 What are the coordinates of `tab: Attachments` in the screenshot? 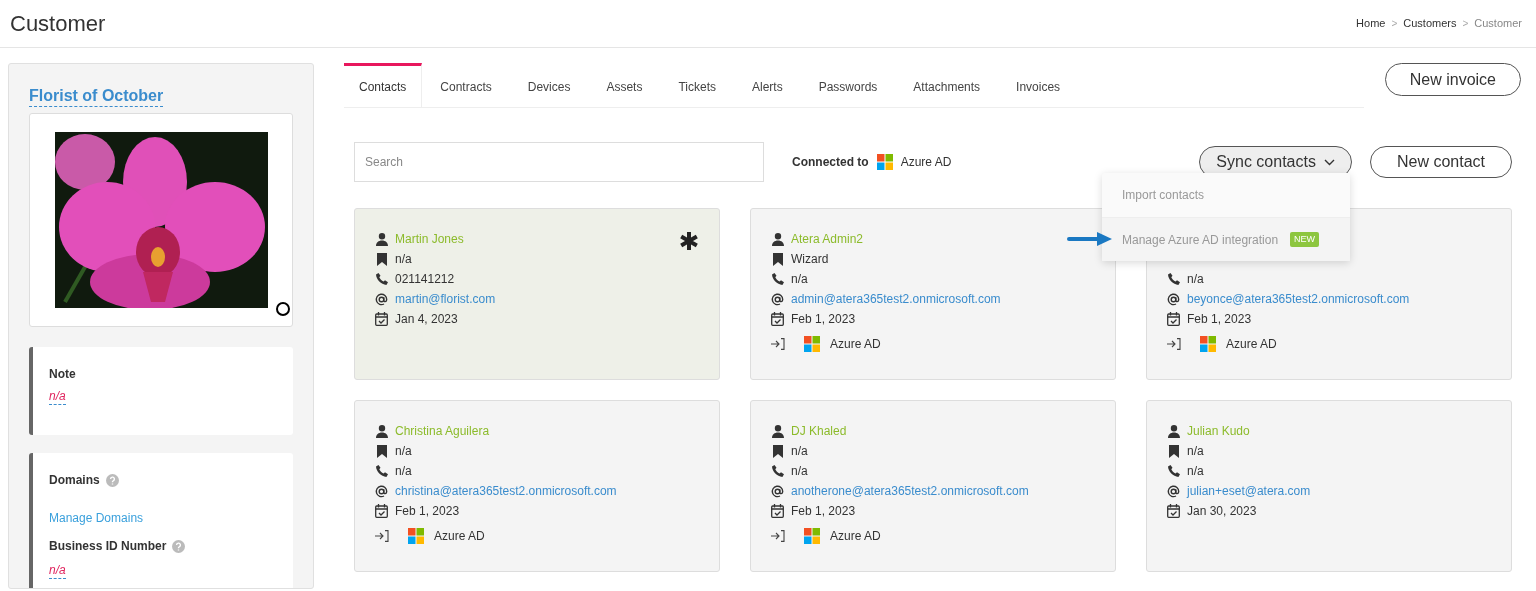 It's located at (947, 85).